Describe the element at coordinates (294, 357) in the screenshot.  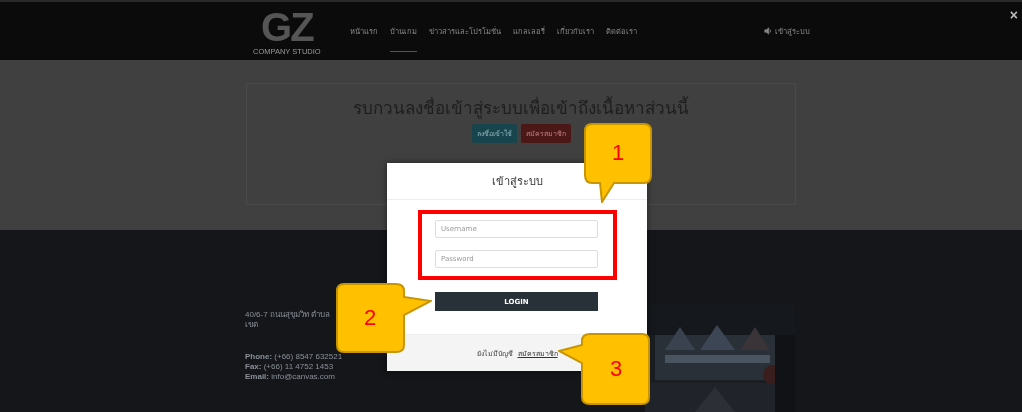
I see `contact-line: Phone: (+66) 8547 632521` at that location.